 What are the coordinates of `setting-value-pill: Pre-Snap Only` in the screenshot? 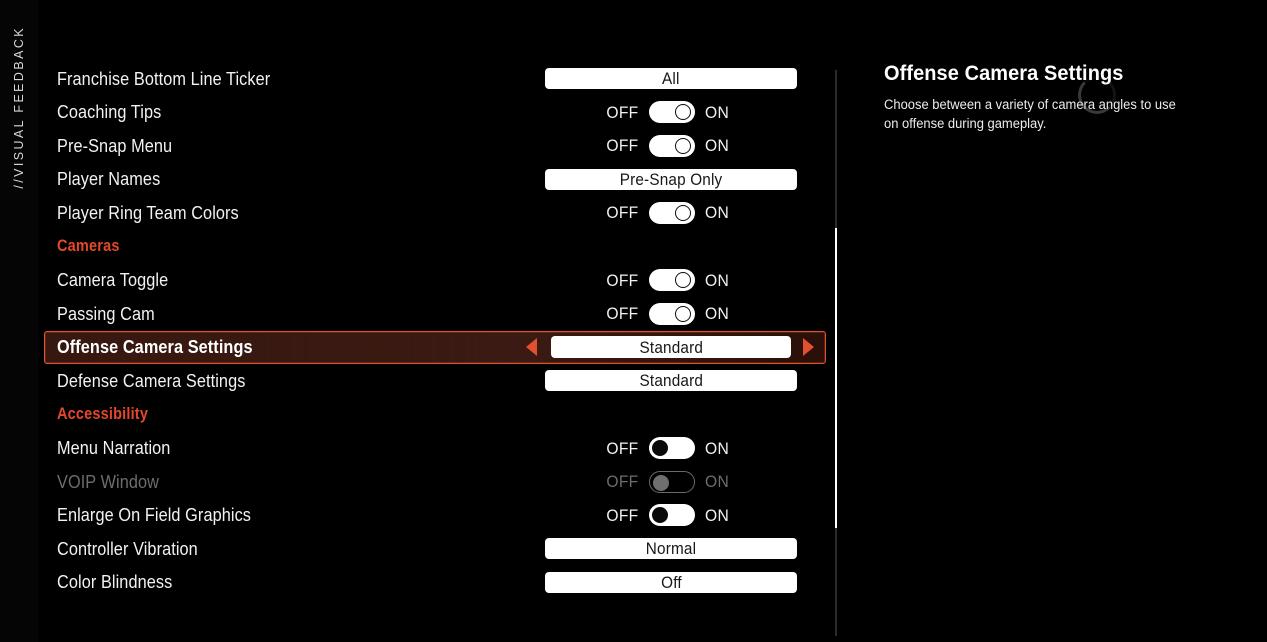 It's located at (671, 179).